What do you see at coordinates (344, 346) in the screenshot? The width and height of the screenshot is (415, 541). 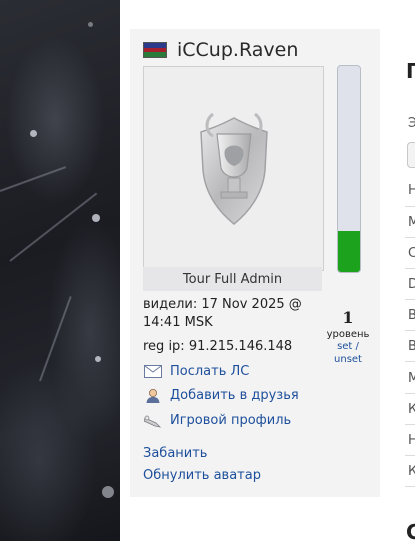 I see `level-set-link: set` at bounding box center [344, 346].